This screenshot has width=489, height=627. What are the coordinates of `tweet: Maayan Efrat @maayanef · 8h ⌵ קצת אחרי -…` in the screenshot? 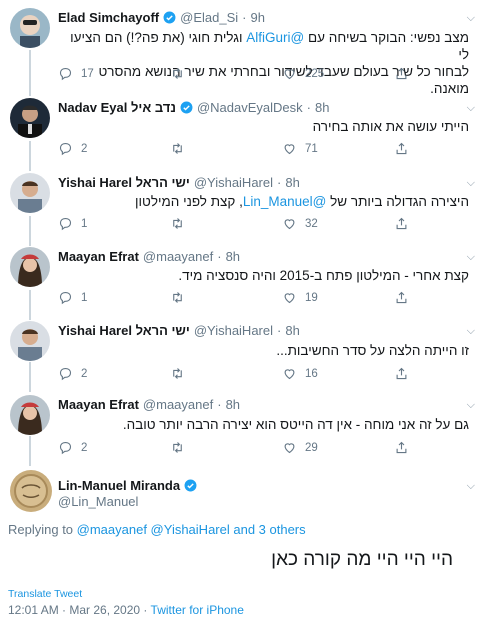 It's located at (244, 276).